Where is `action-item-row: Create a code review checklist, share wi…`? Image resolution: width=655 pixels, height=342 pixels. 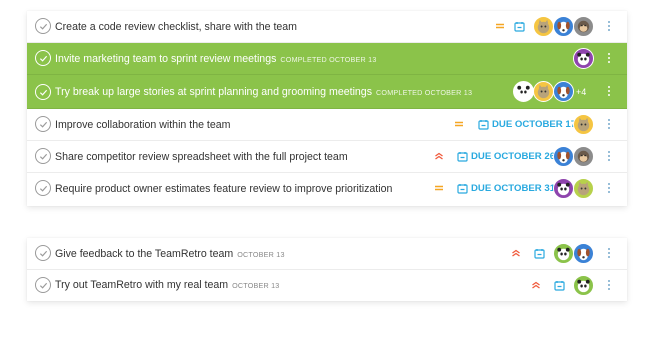
action-item-row: Create a code review checklist, share wi… is located at coordinates (327, 27).